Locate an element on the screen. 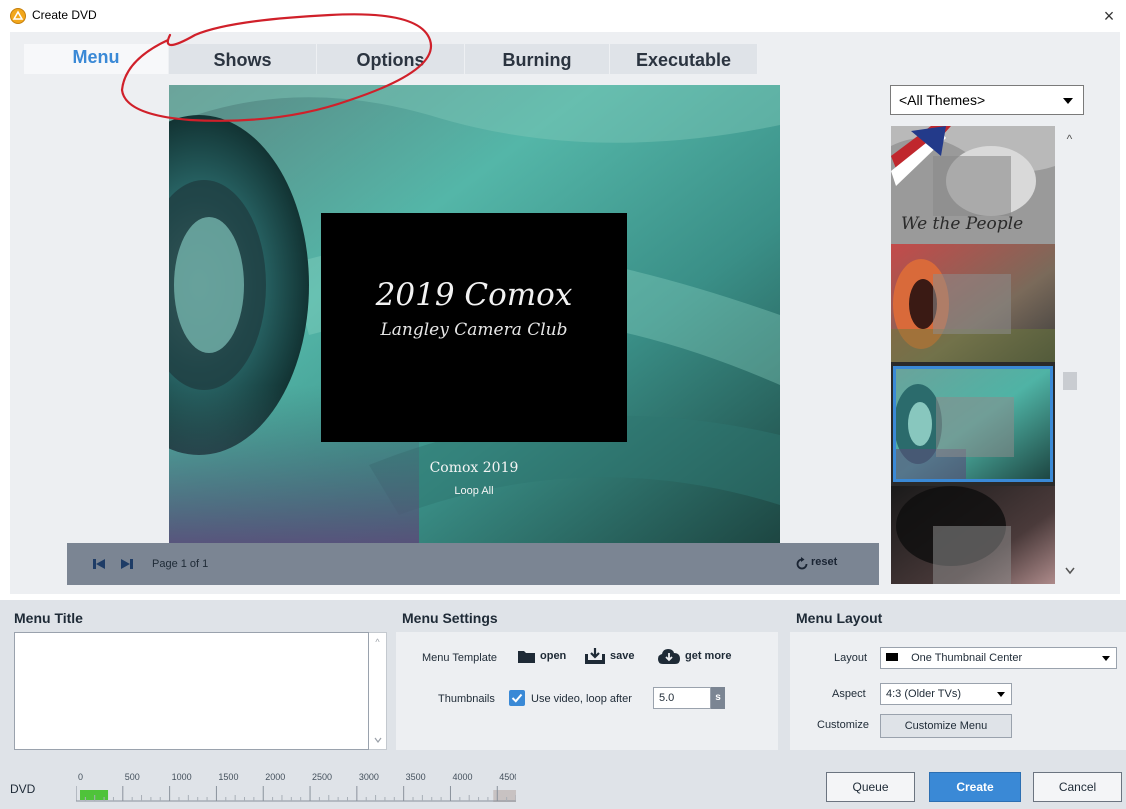 This screenshot has width=1126, height=809. menu-title-scrollbar: ^ is located at coordinates (378, 691).